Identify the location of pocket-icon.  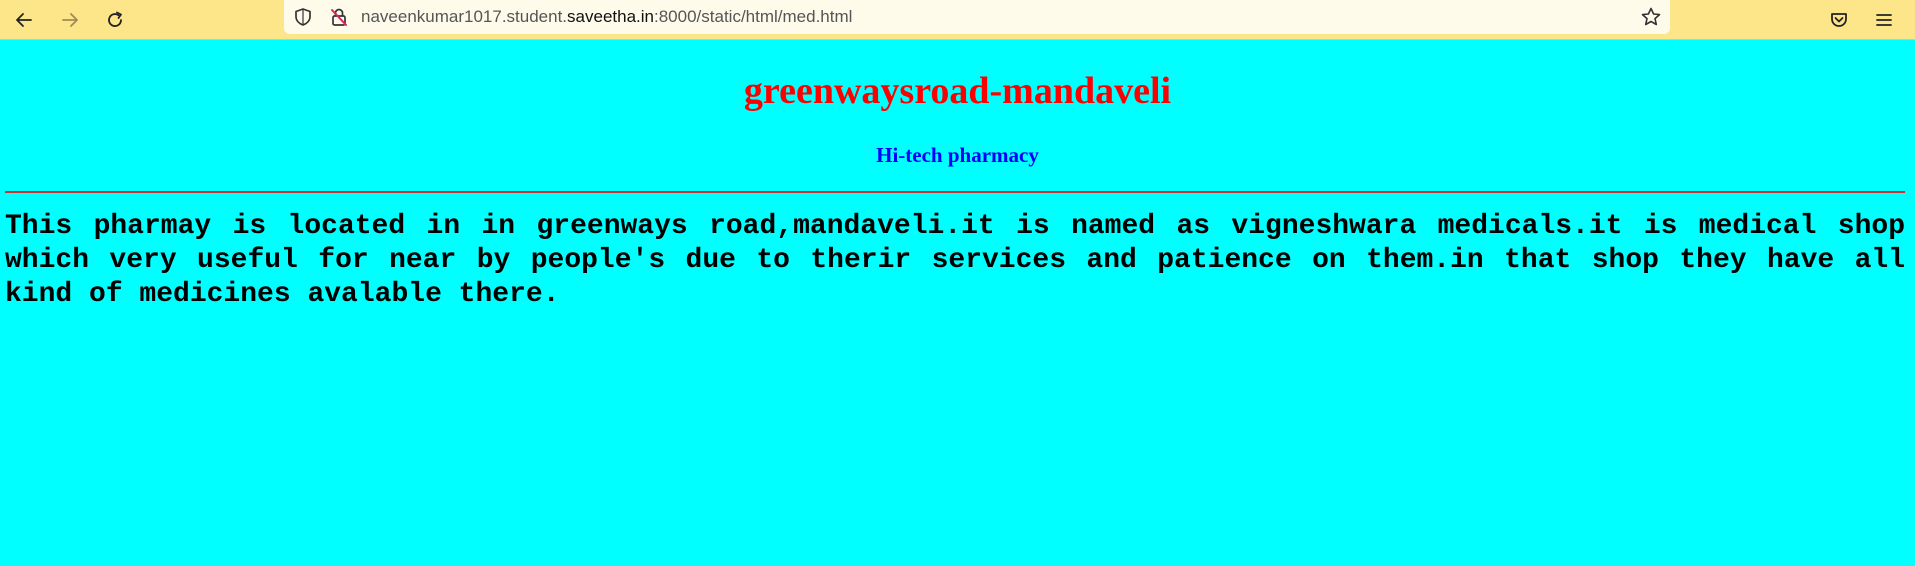
(1839, 20).